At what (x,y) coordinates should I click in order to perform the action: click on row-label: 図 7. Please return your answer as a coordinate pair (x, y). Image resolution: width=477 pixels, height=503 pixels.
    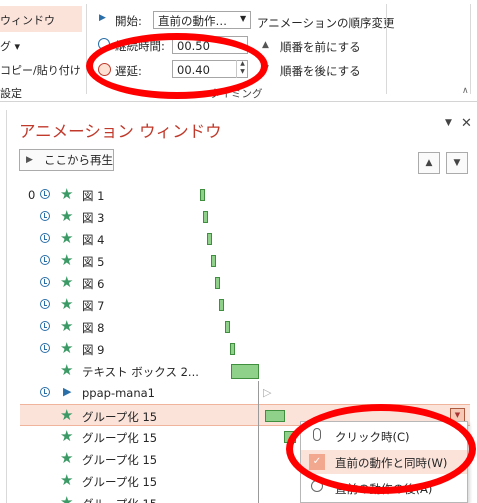
    Looking at the image, I should click on (93, 306).